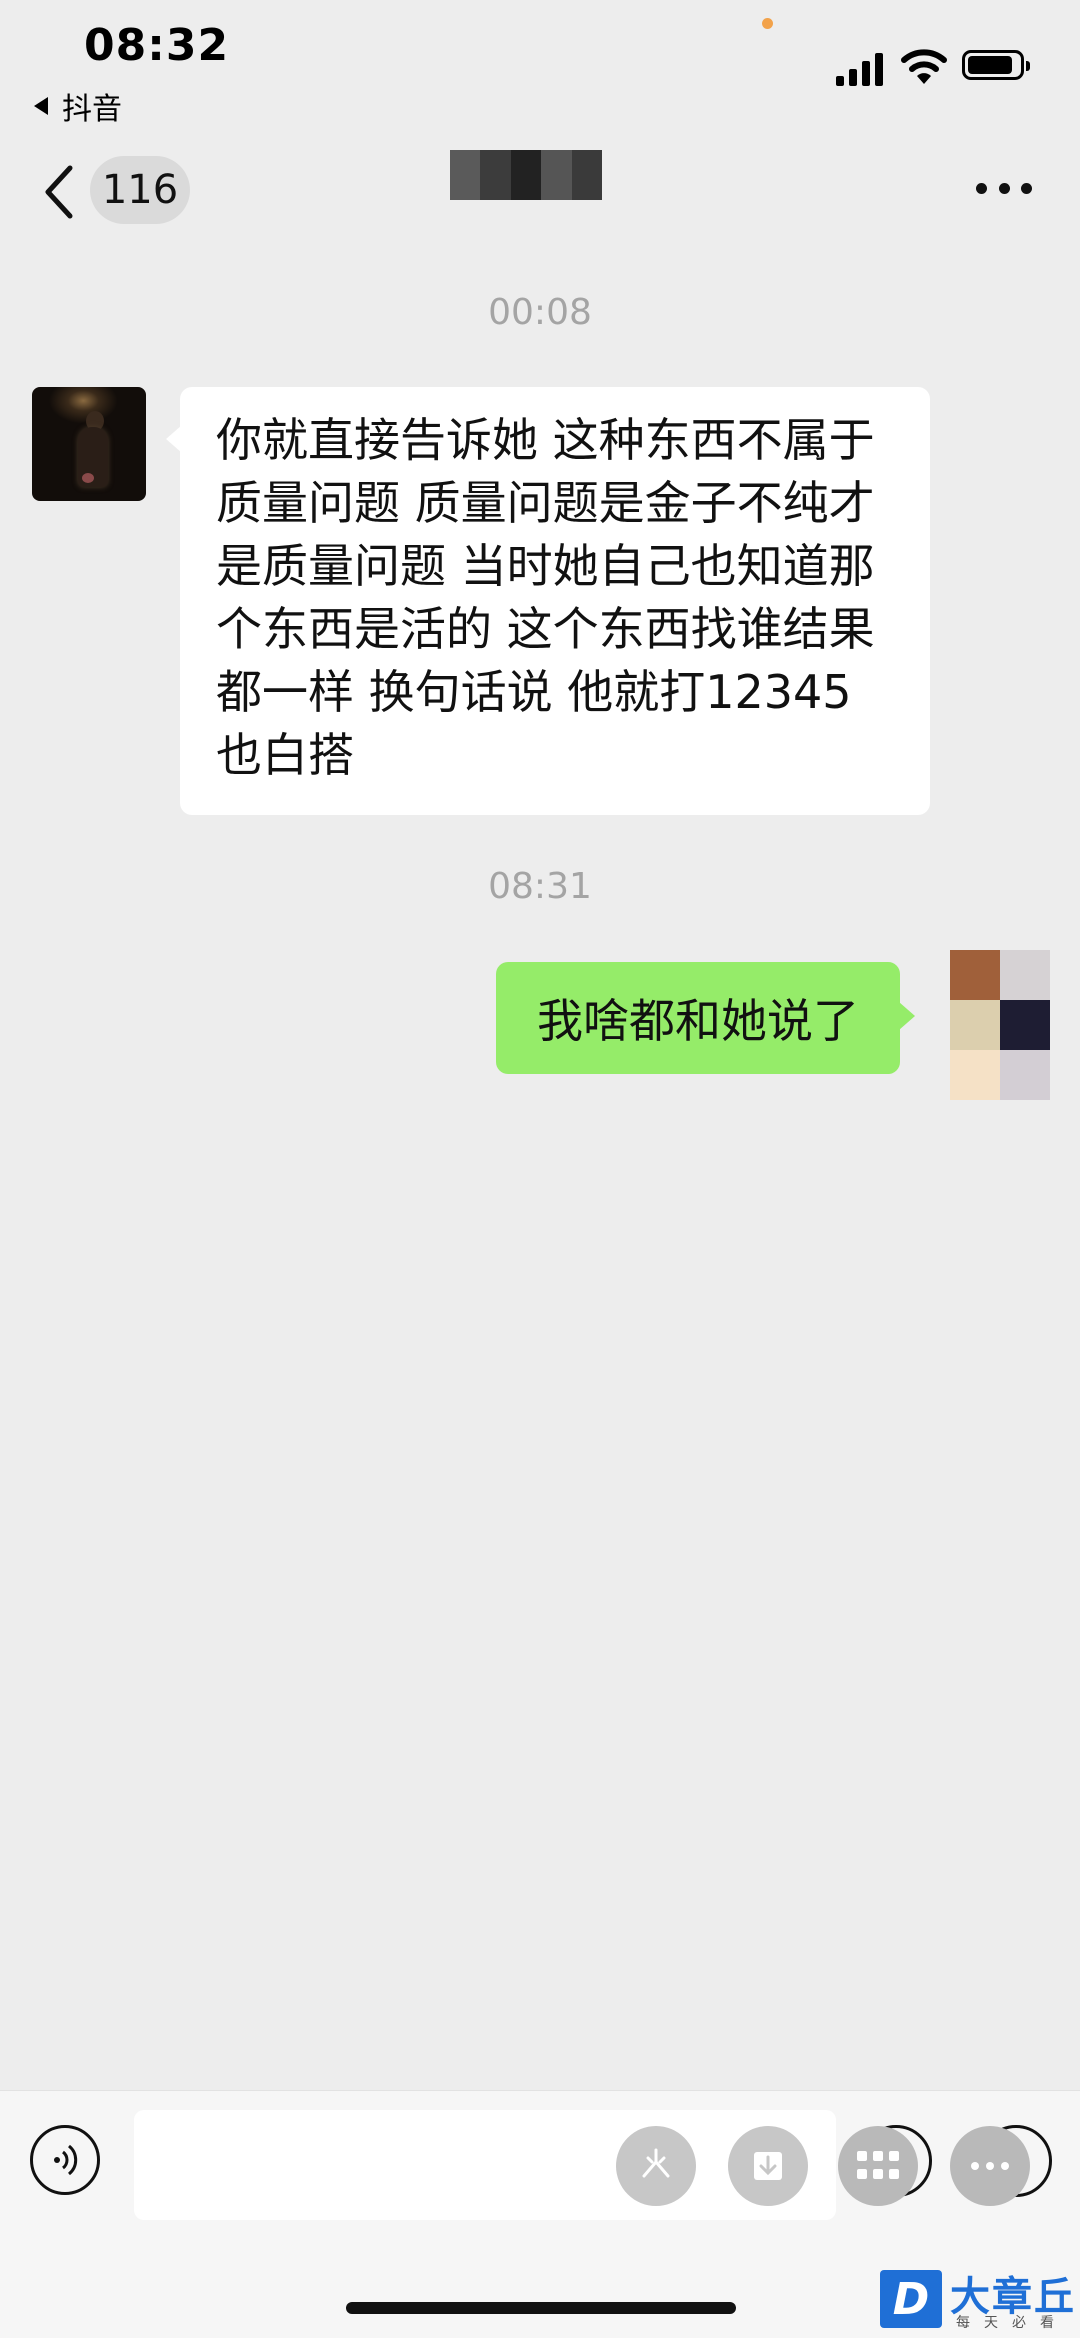 The height and width of the screenshot is (2338, 1080). What do you see at coordinates (140, 190) in the screenshot?
I see `unread-count-badge: 116` at bounding box center [140, 190].